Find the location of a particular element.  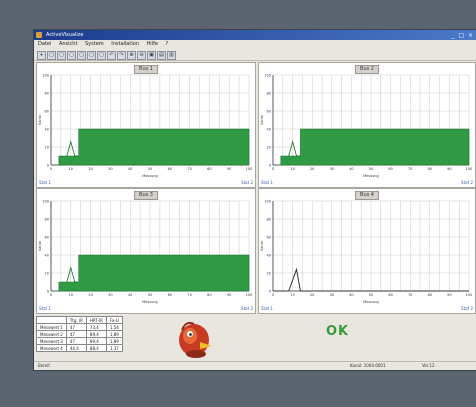

area-series is located at coordinates (150, 273).